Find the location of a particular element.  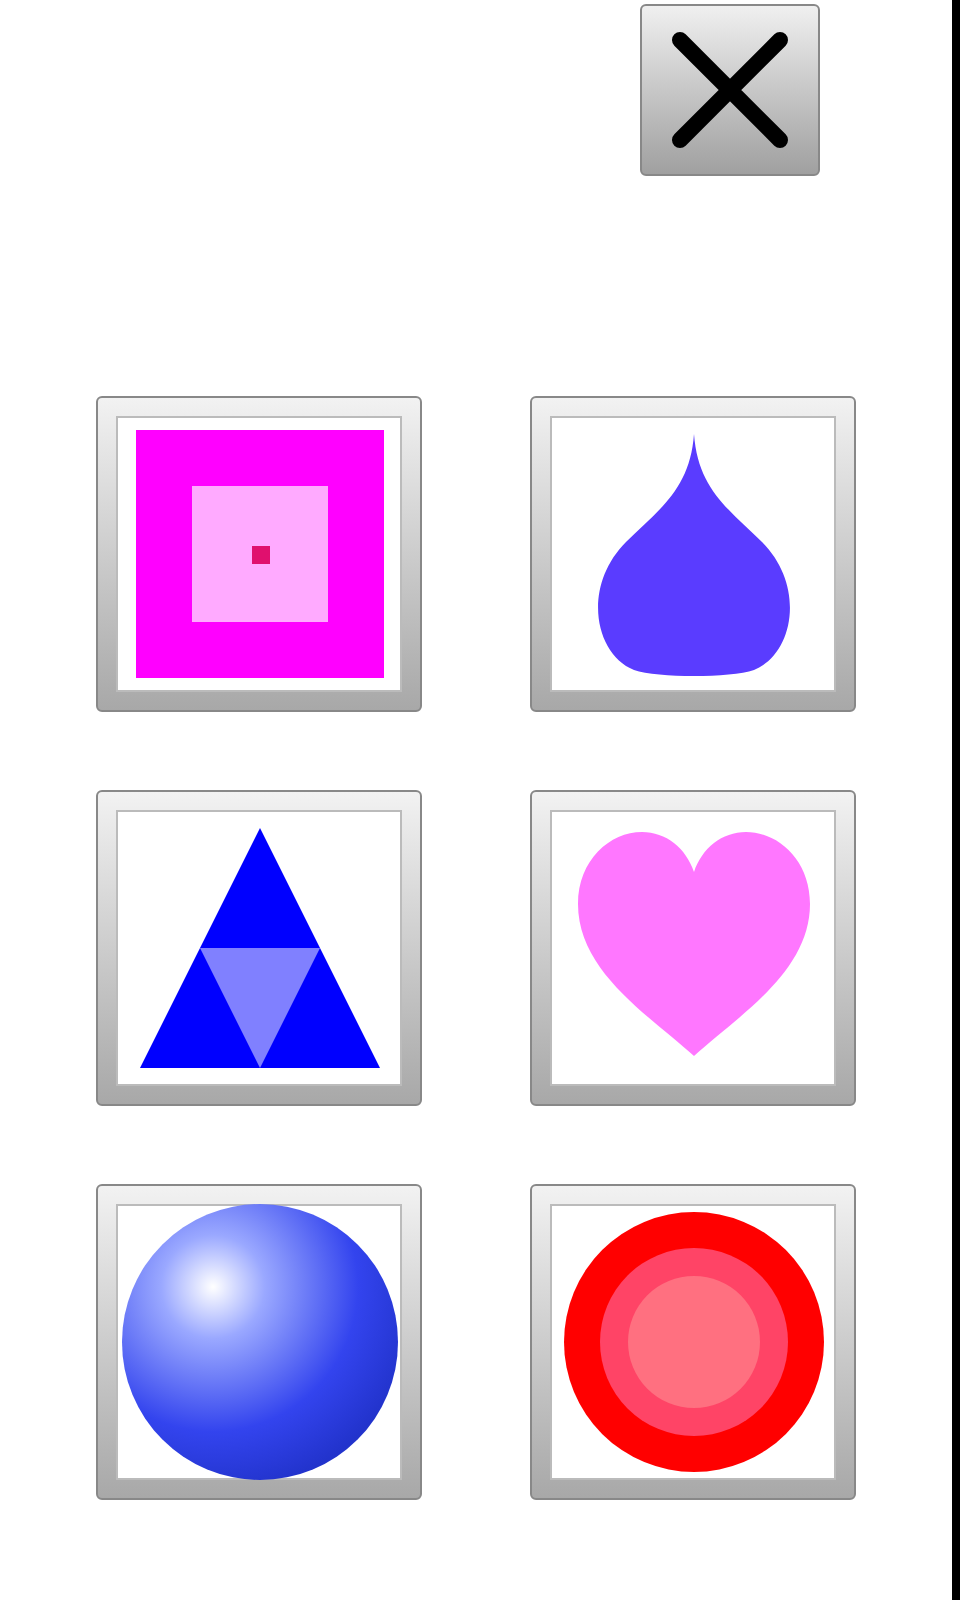

close-icon is located at coordinates (730, 90).